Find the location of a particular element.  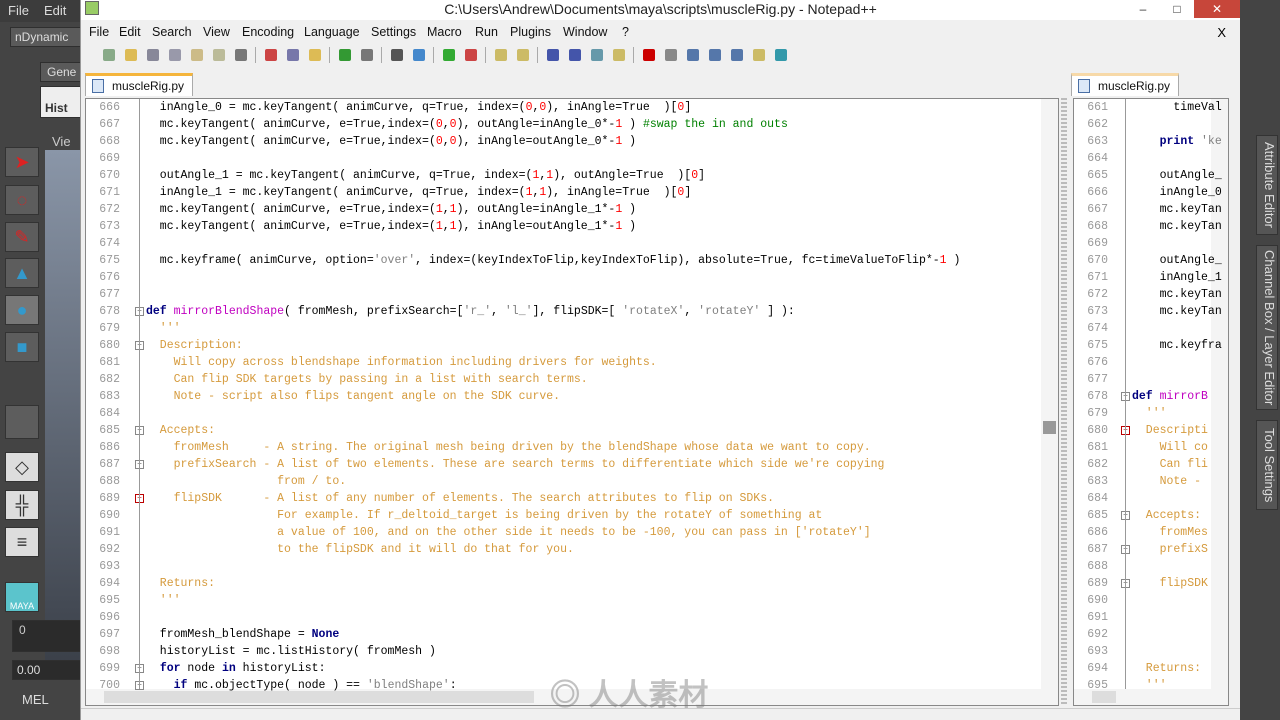

menu-plugins: Plugins is located at coordinates (530, 32).